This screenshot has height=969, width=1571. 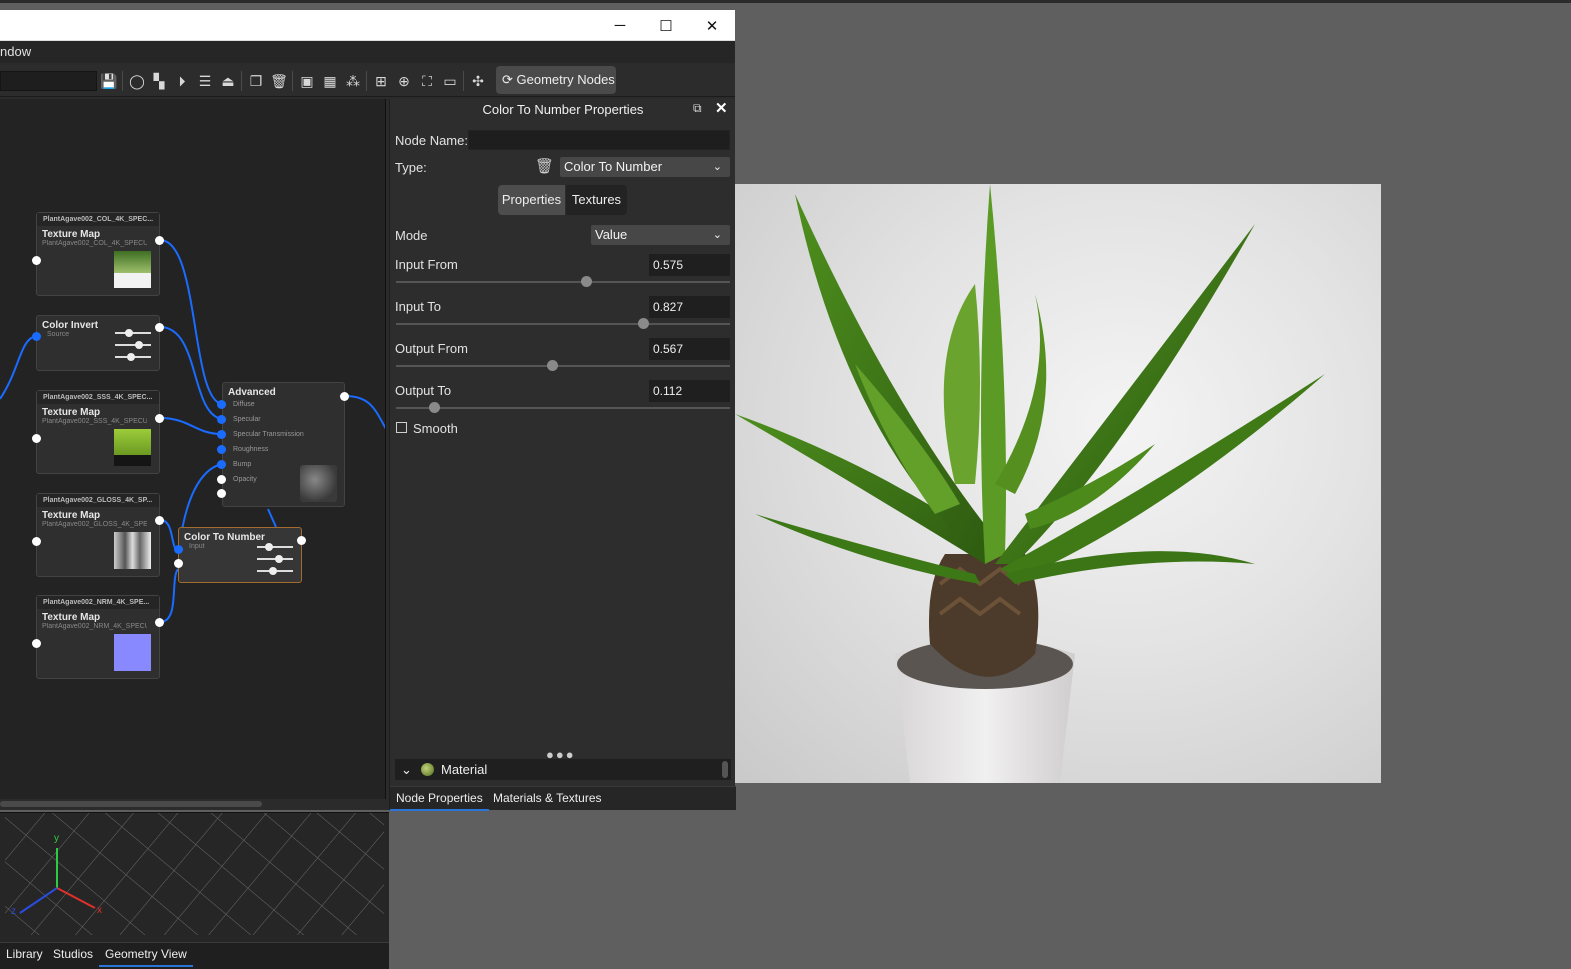 I want to click on geometry-view-panel: y x z, so click(x=194, y=877).